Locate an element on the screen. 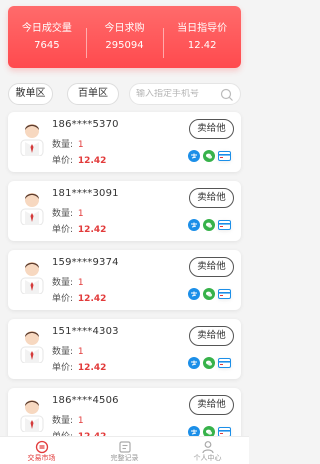  stat-label: 当日指导价 is located at coordinates (202, 28).